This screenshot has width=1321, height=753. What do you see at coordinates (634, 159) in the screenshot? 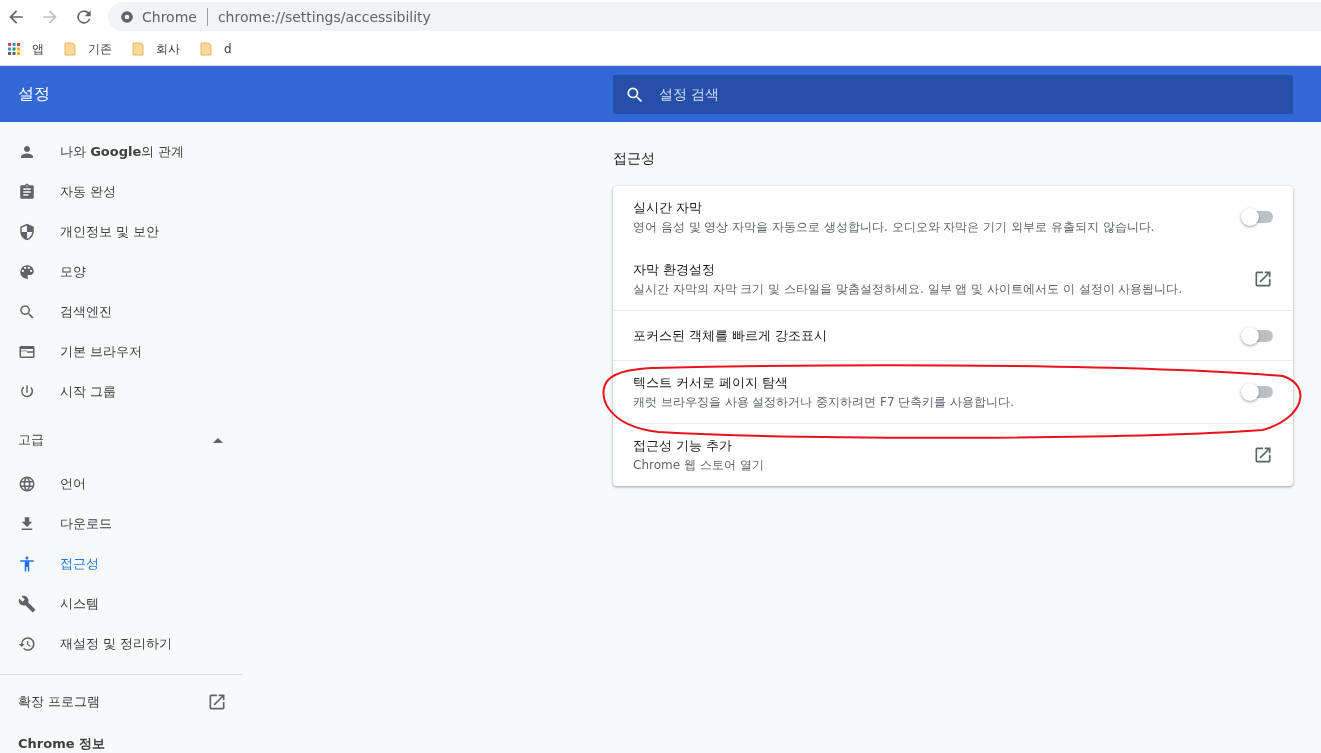
I see `section-title: 접근성` at bounding box center [634, 159].